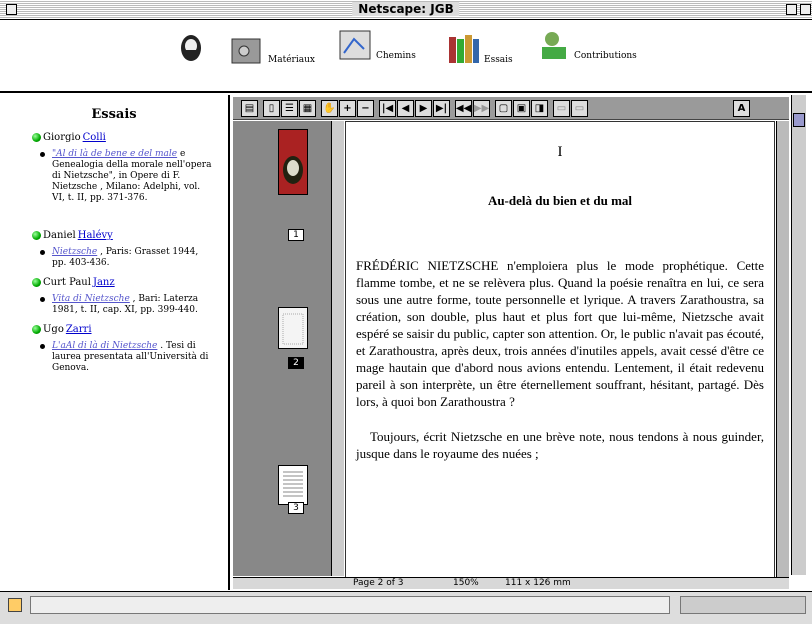 This screenshot has height=624, width=812. Describe the element at coordinates (479, 49) in the screenshot. I see `nav-essais: Essais` at that location.